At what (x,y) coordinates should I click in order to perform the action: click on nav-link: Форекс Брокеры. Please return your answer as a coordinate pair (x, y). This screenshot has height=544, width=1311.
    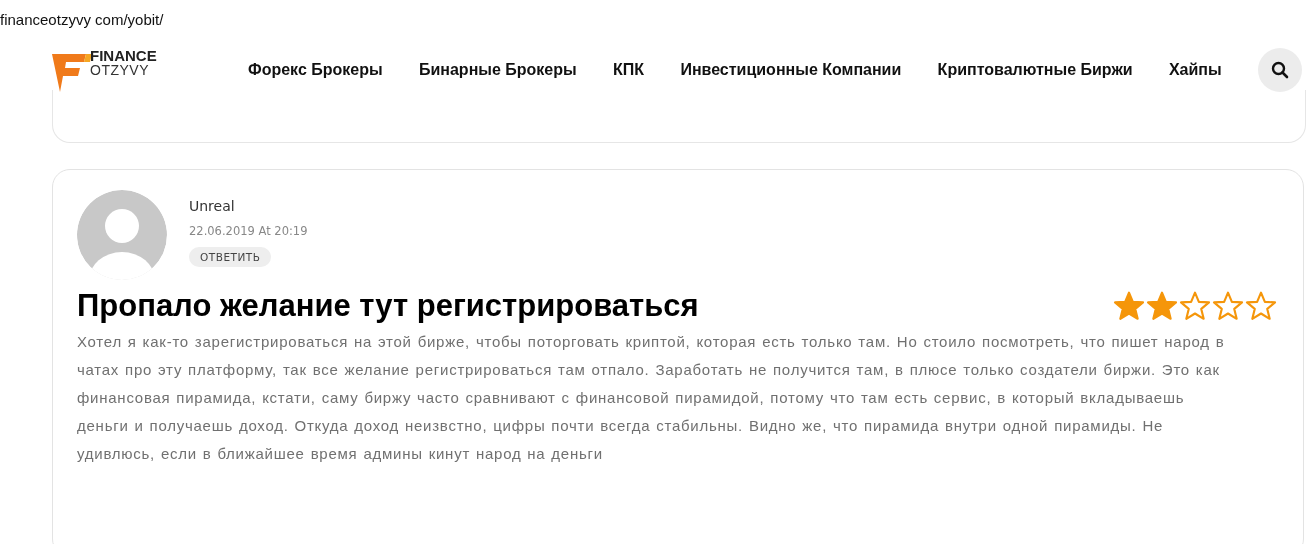
    Looking at the image, I should click on (315, 70).